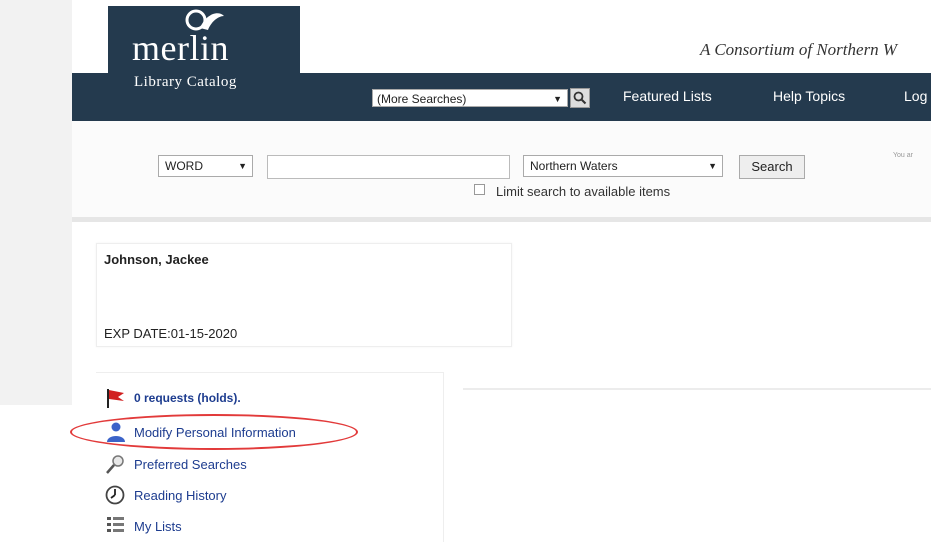  I want to click on more-searches-select: (More Searches) ▼, so click(470, 98).